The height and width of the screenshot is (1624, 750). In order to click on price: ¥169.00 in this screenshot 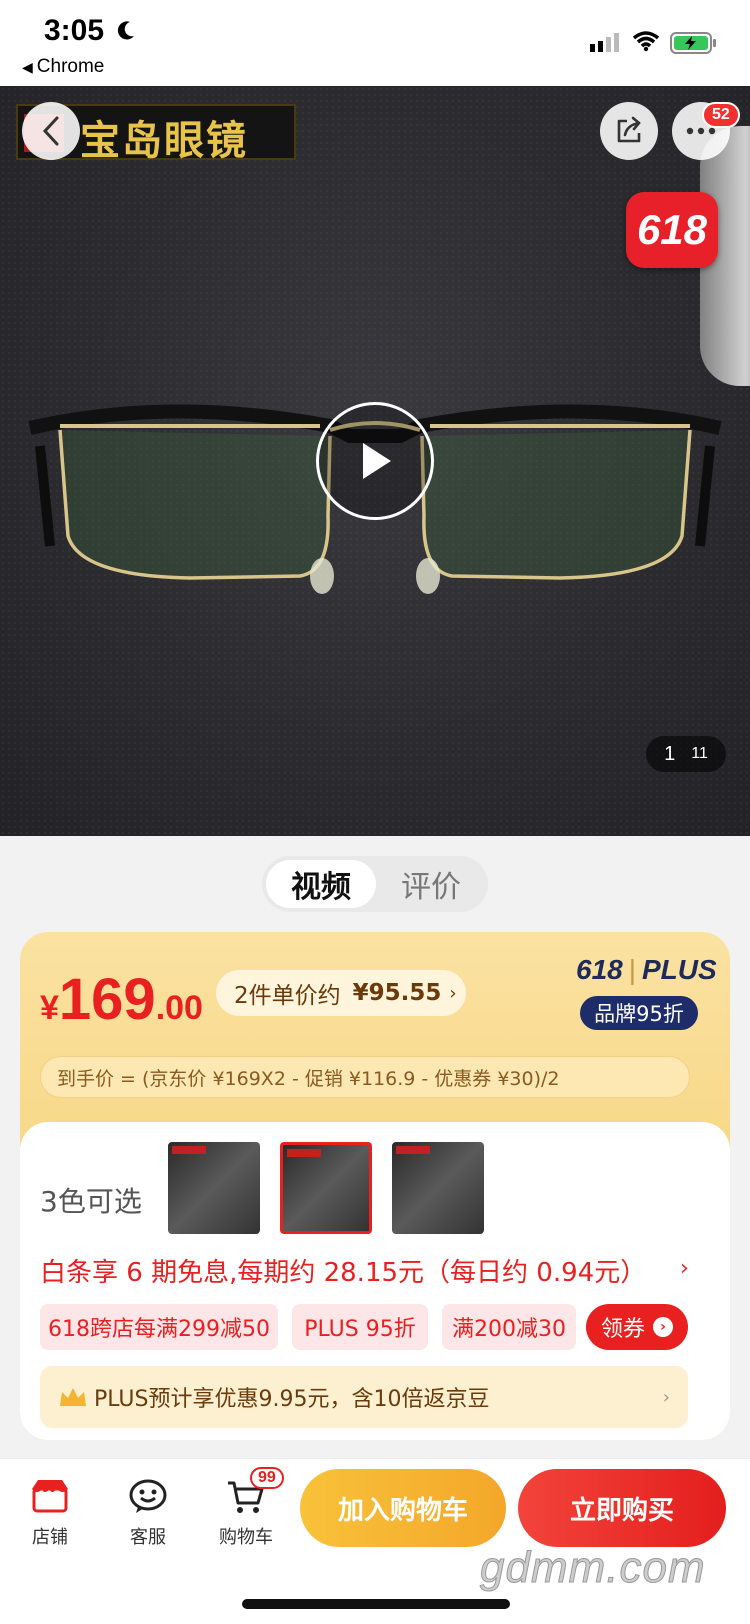, I will do `click(121, 999)`.